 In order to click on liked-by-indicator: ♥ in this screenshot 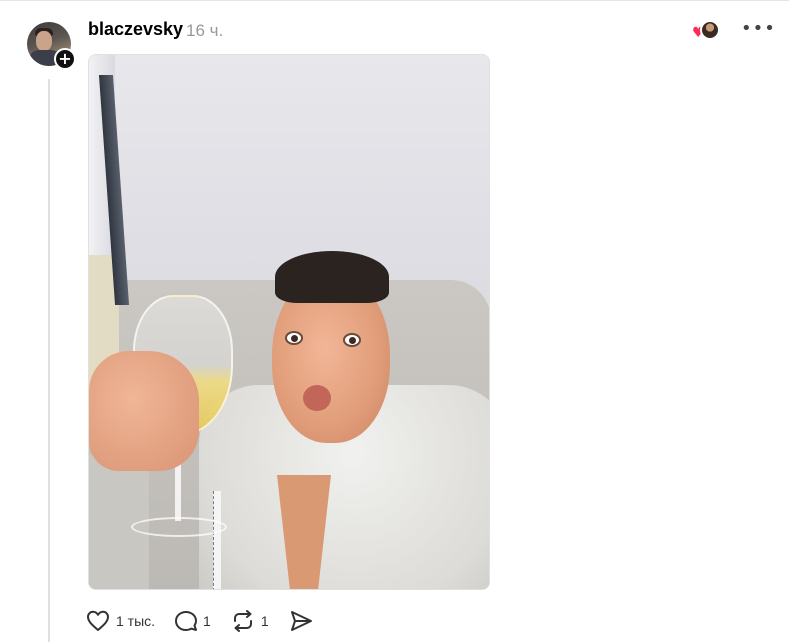, I will do `click(707, 30)`.